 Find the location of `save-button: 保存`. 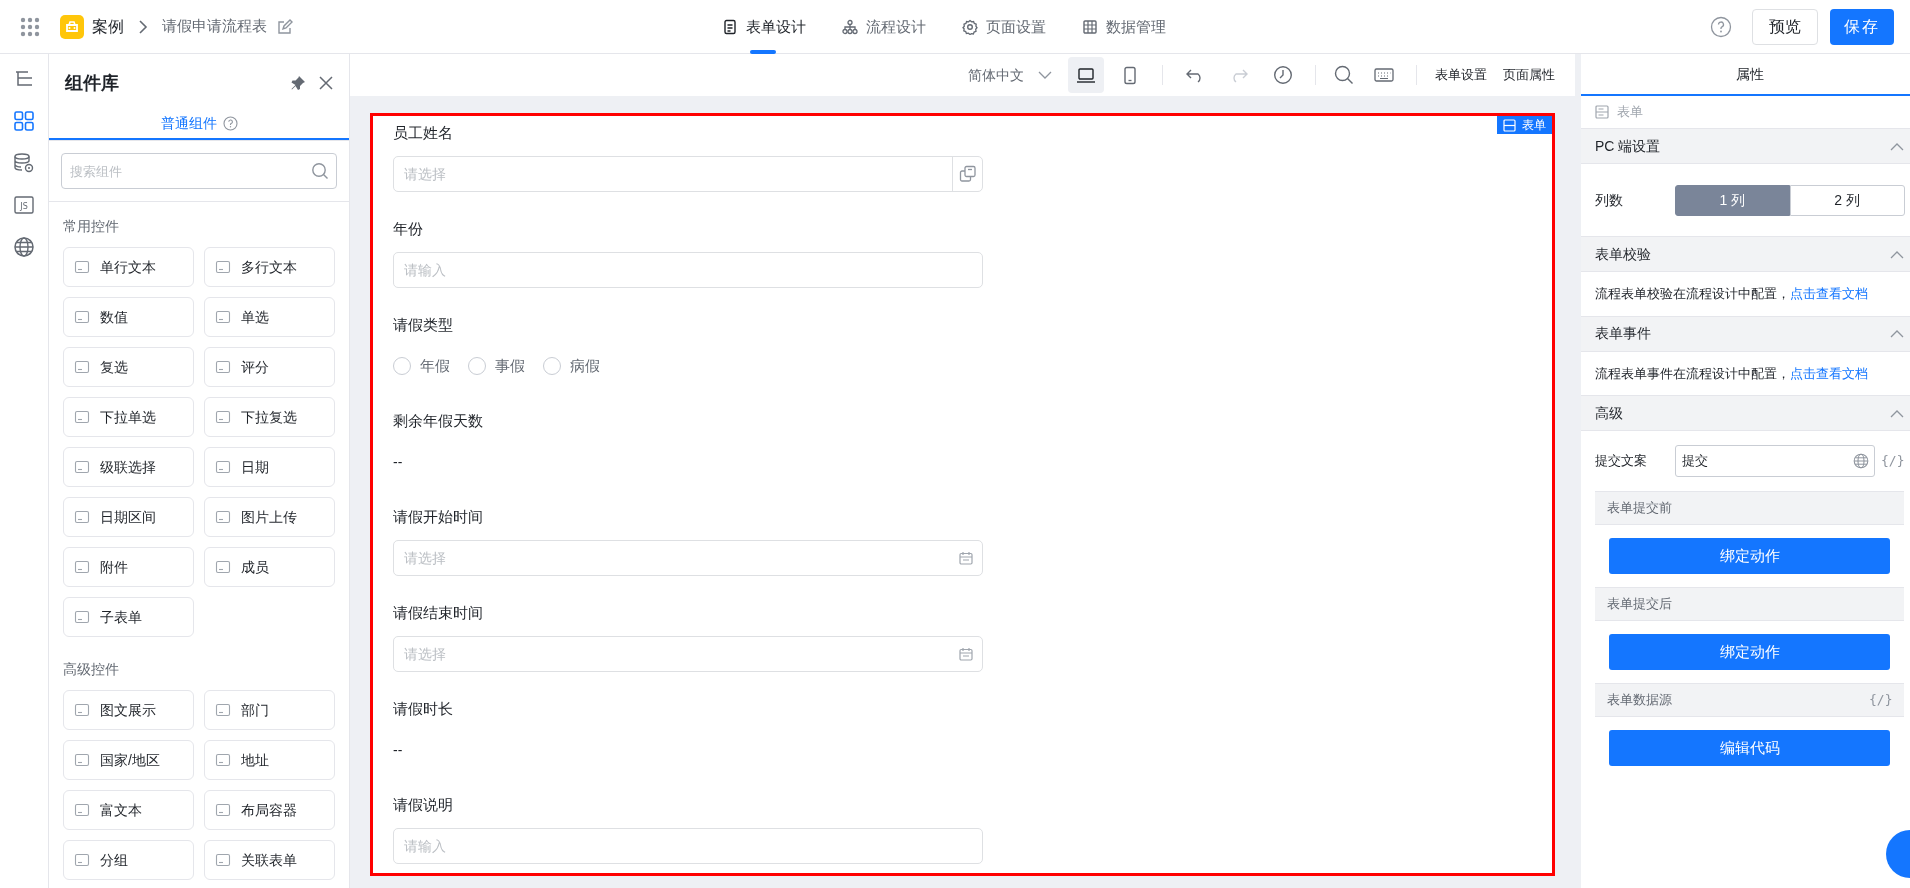

save-button: 保存 is located at coordinates (1862, 26).